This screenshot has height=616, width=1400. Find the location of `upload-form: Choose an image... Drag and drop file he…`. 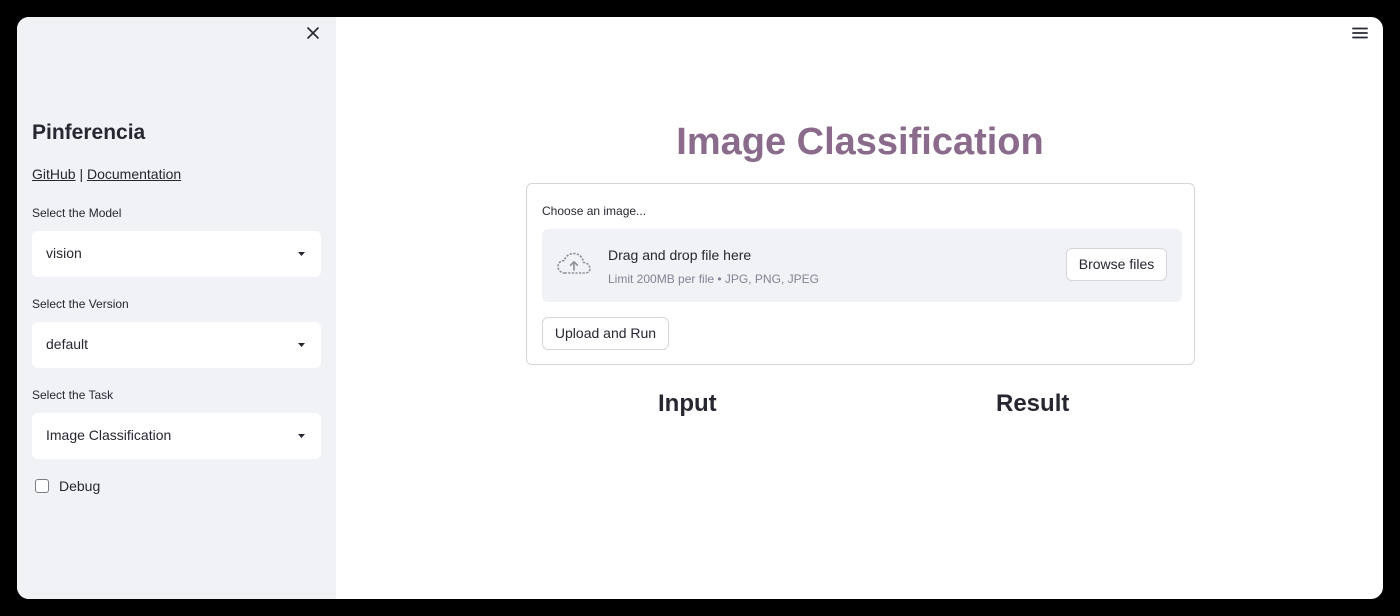

upload-form: Choose an image... Drag and drop file he… is located at coordinates (860, 274).